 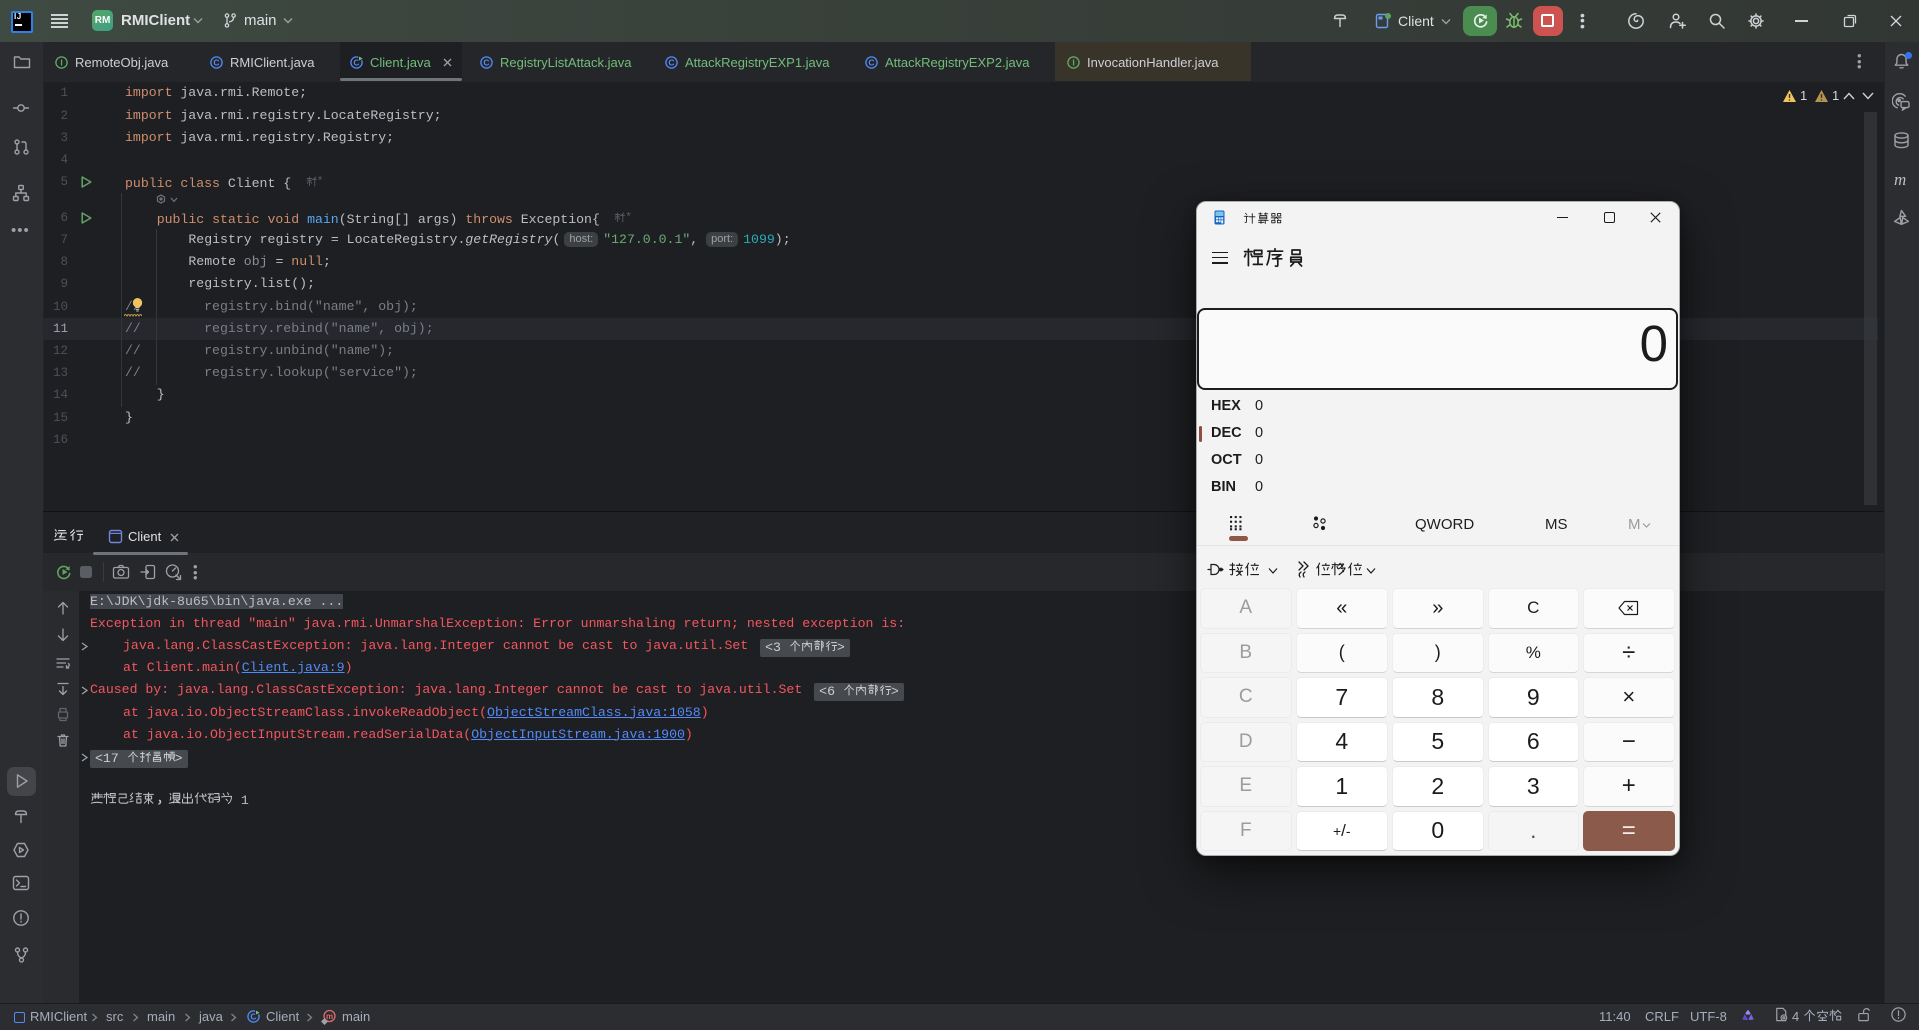 What do you see at coordinates (329, 1016) in the screenshot?
I see `svg-text: m` at bounding box center [329, 1016].